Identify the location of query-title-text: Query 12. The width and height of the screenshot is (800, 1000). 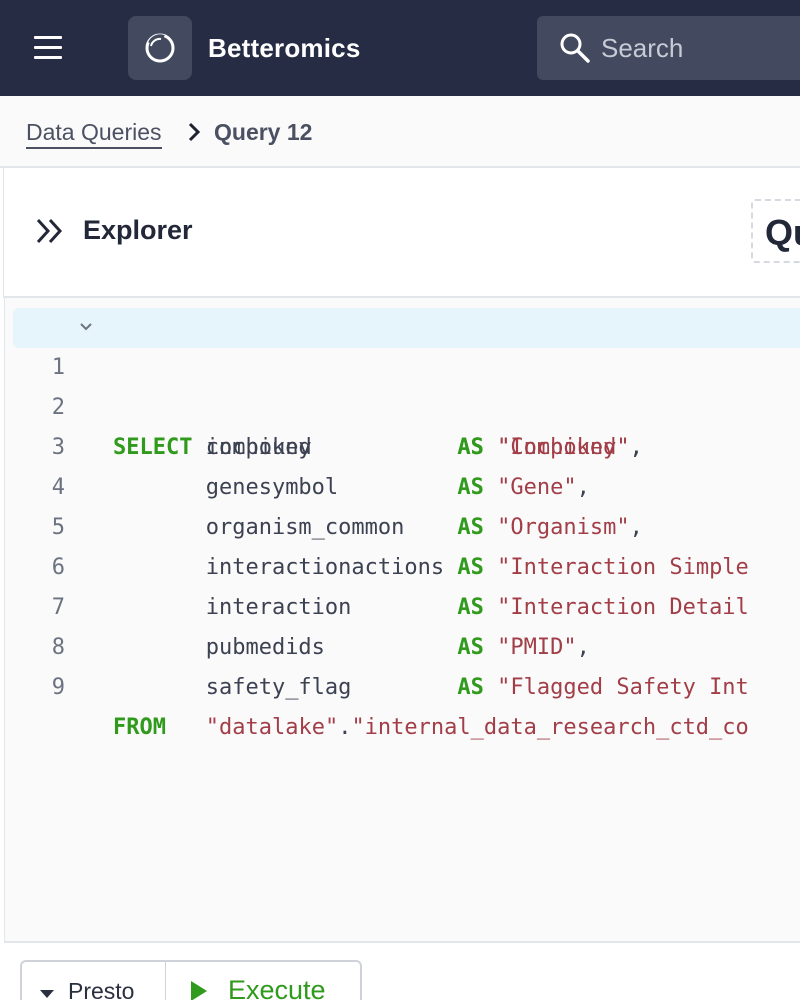
(782, 232).